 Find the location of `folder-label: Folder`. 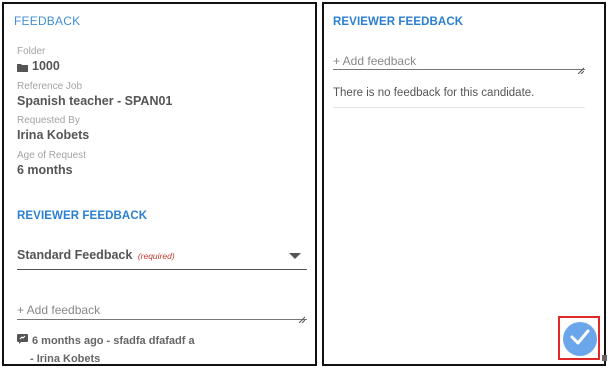

folder-label: Folder is located at coordinates (31, 51).